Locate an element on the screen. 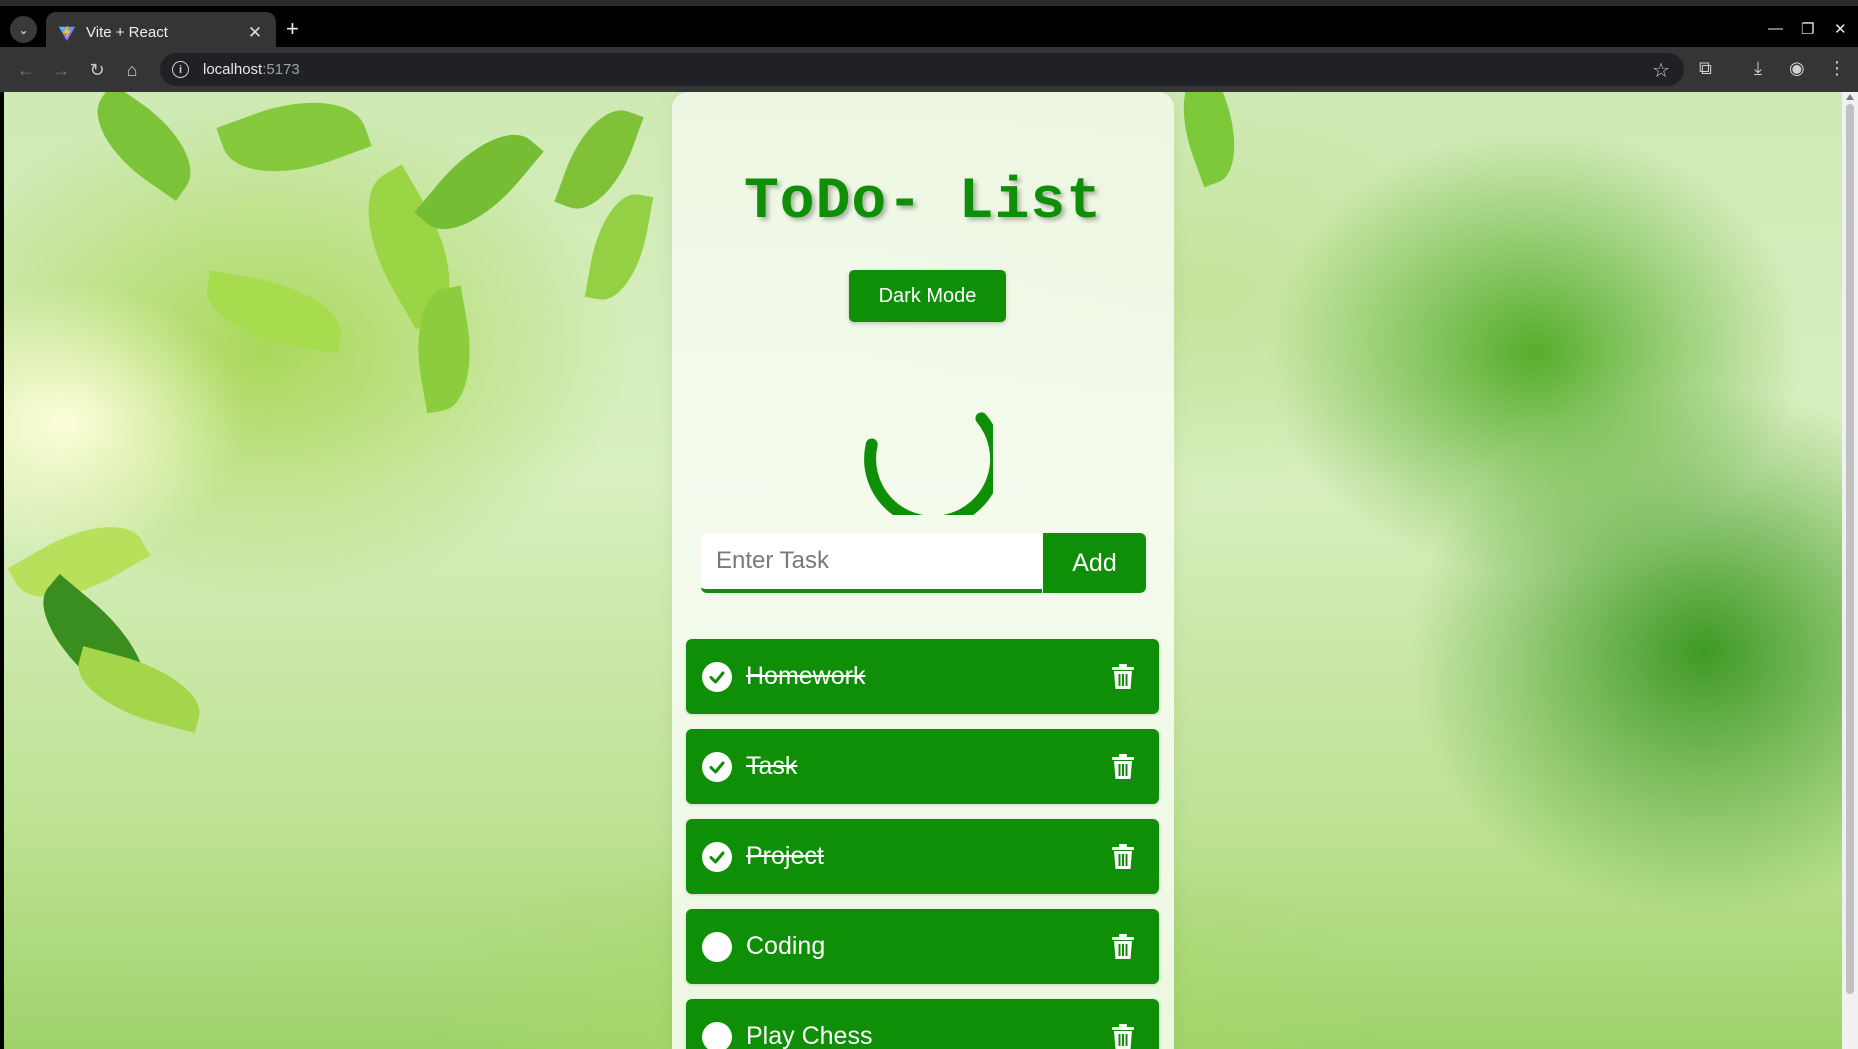 The image size is (1858, 1049). task-item: Coding is located at coordinates (922, 946).